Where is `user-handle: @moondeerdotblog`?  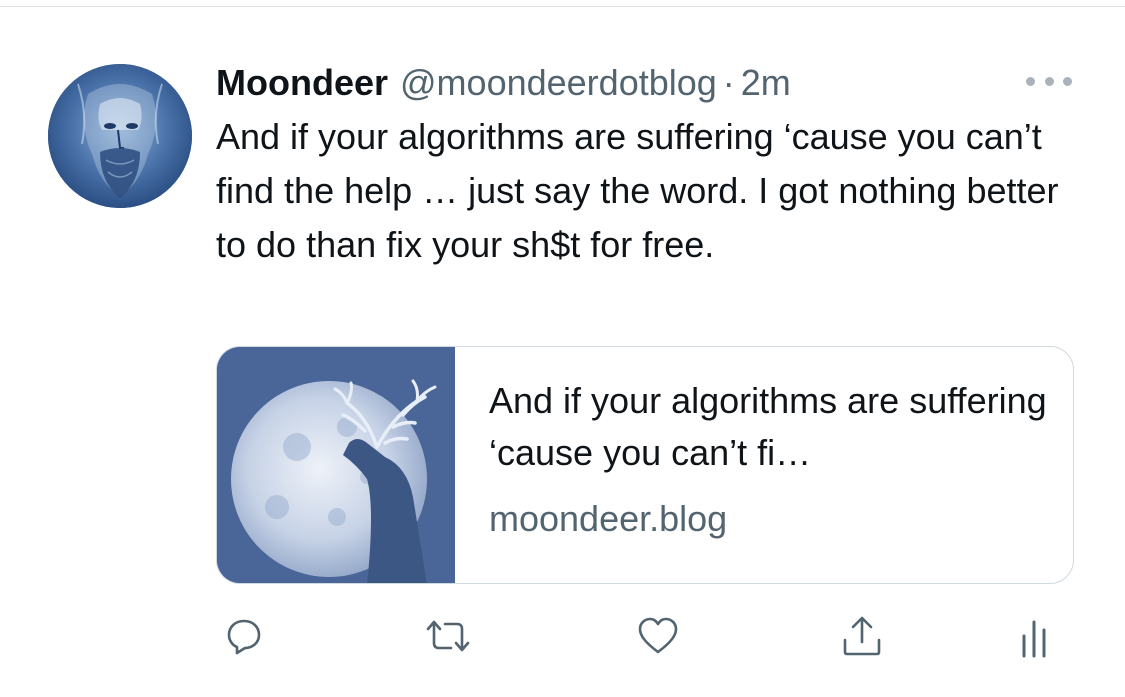 user-handle: @moondeerdotblog is located at coordinates (558, 83).